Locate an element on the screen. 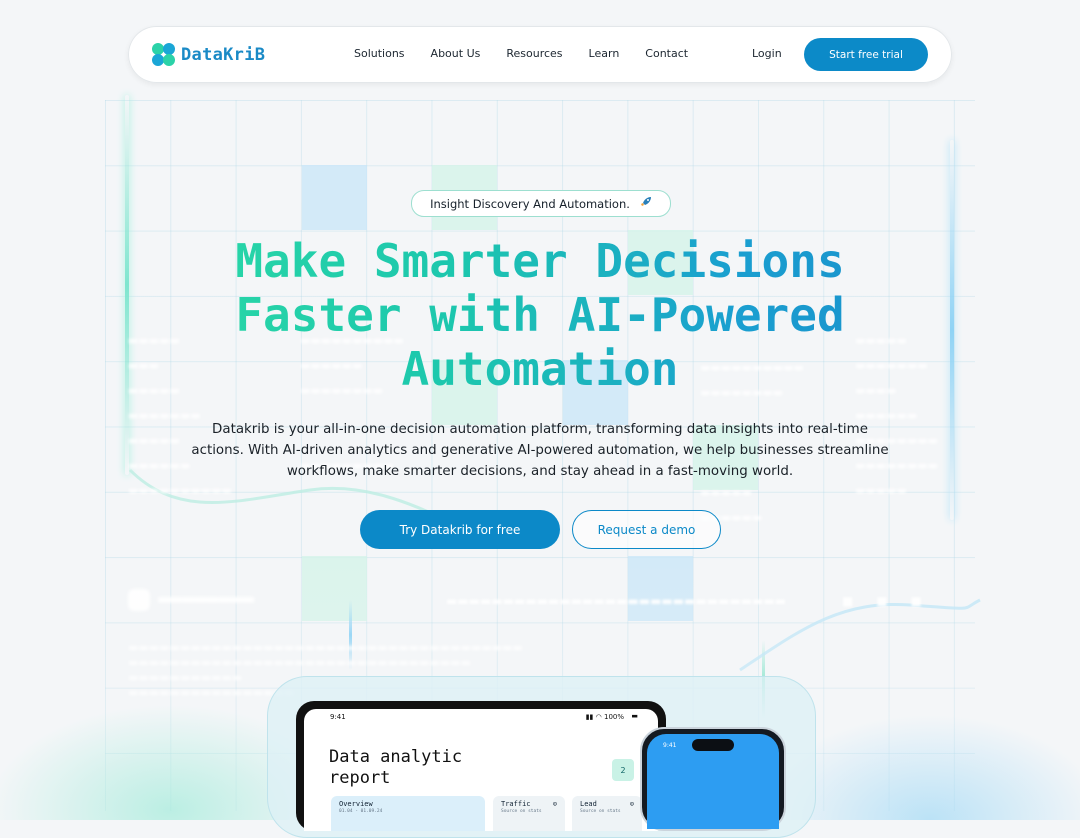 The width and height of the screenshot is (1080, 838). hero-badge: Insight Discovery And Automation. is located at coordinates (541, 203).